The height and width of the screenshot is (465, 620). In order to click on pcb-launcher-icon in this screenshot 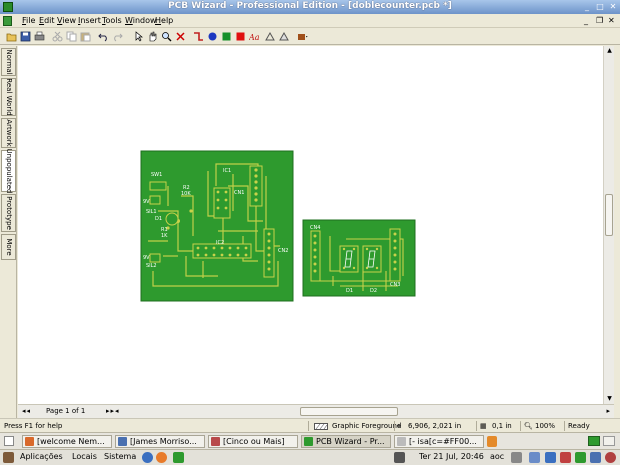, I will do `click(178, 457)`.